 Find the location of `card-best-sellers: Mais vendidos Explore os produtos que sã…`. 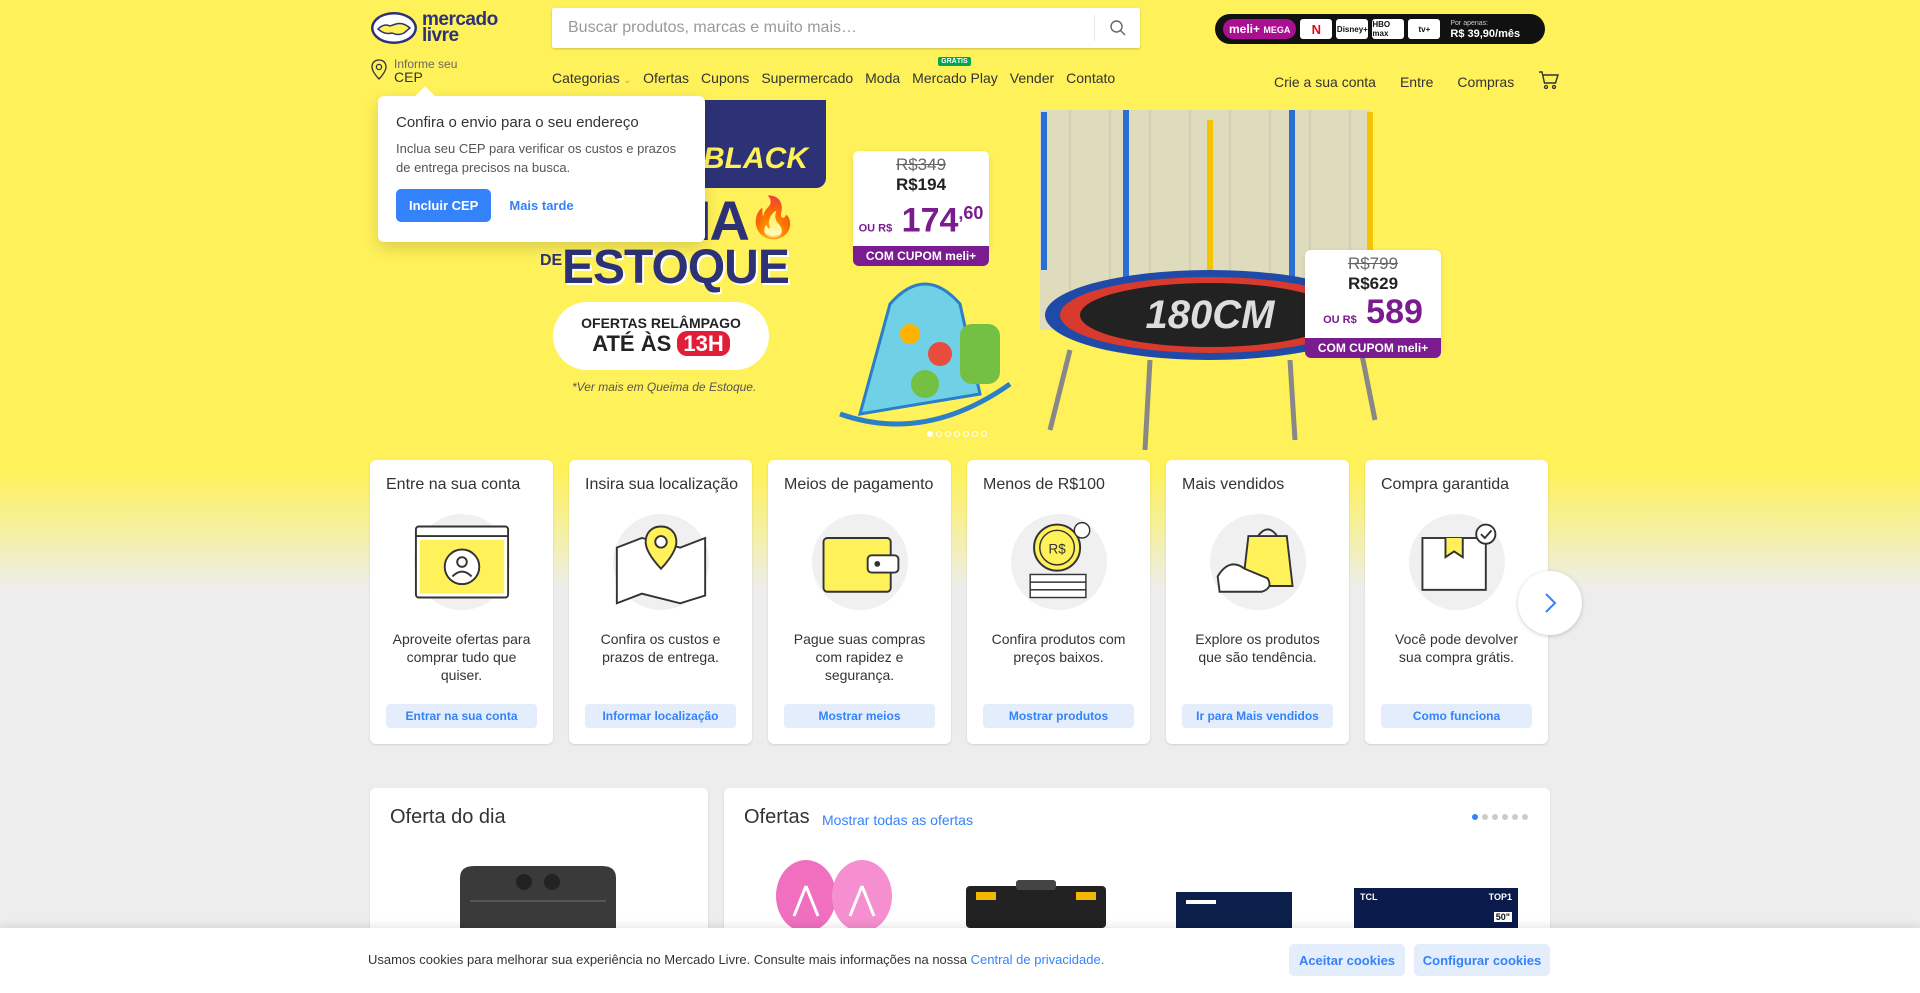

card-best-sellers: Mais vendidos Explore os produtos que sã… is located at coordinates (1257, 602).